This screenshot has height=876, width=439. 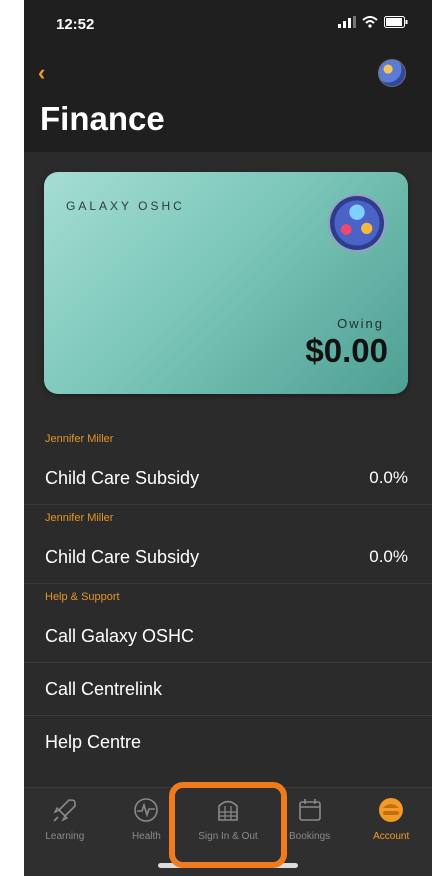 What do you see at coordinates (64, 810) in the screenshot?
I see `rocket-icon` at bounding box center [64, 810].